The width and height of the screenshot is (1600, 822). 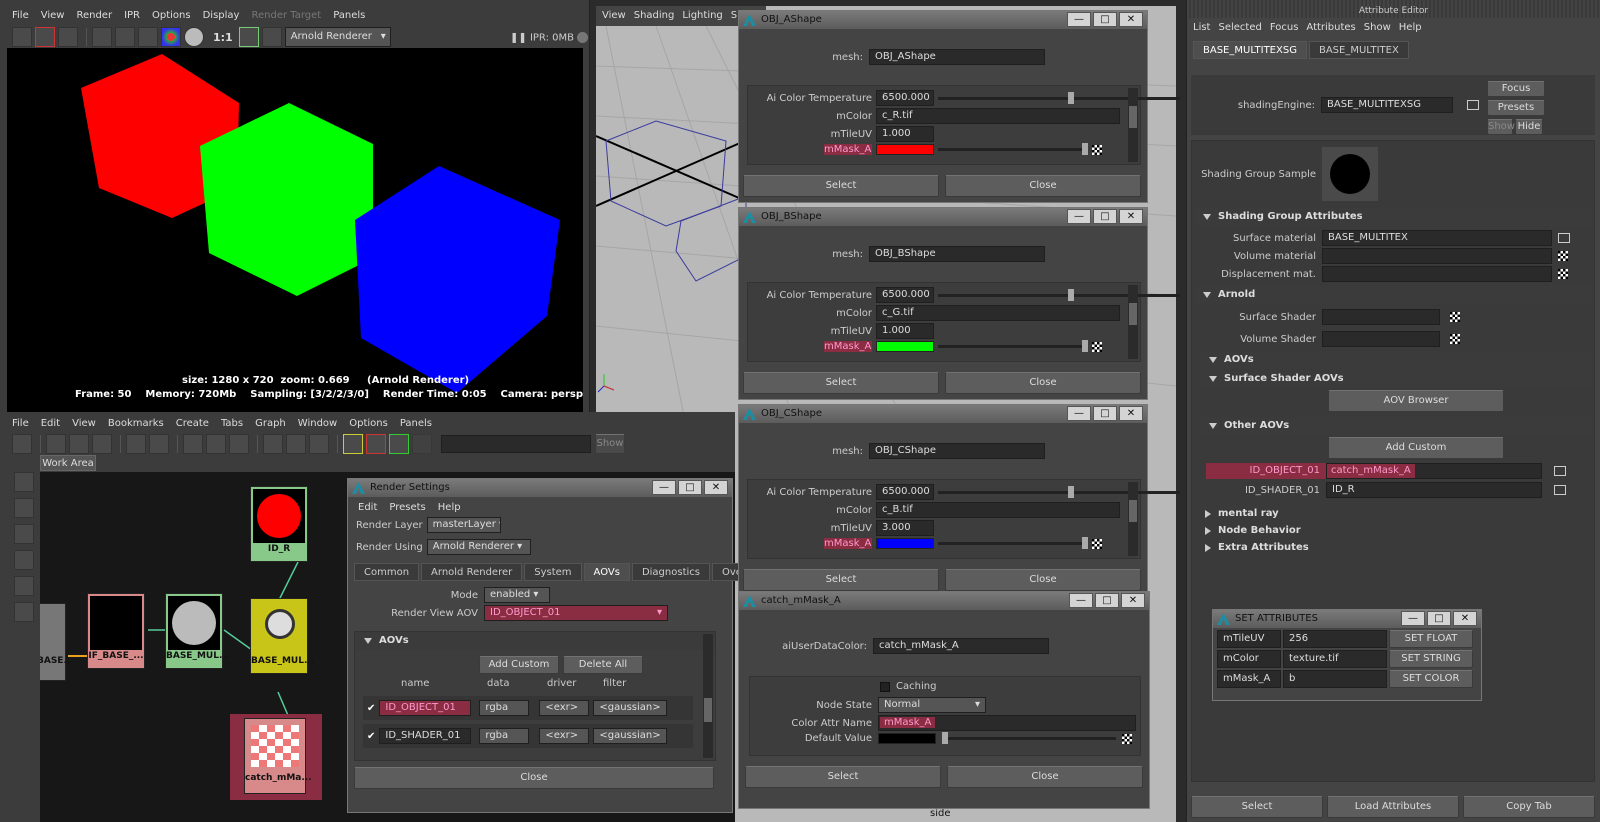 What do you see at coordinates (45, 37) in the screenshot?
I see `render-region-icon` at bounding box center [45, 37].